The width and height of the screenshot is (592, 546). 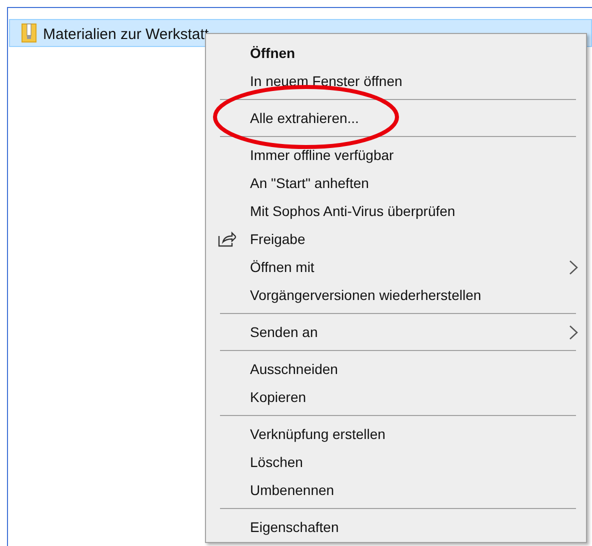 I want to click on menu-item: Löschen, so click(x=396, y=462).